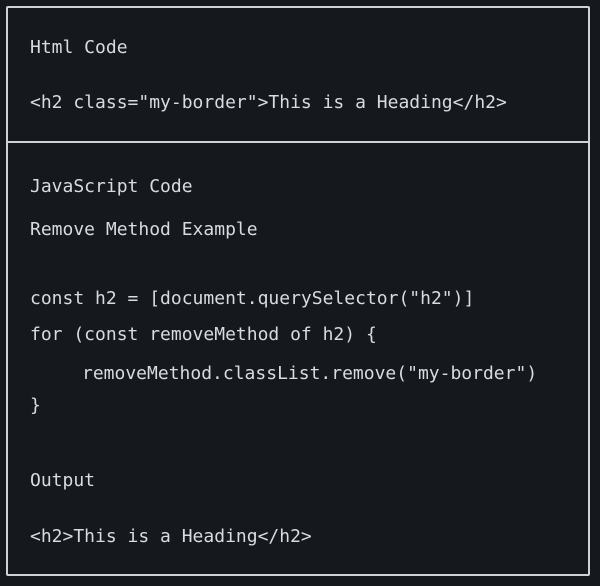  Describe the element at coordinates (63, 480) in the screenshot. I see `output-title: Output` at that location.